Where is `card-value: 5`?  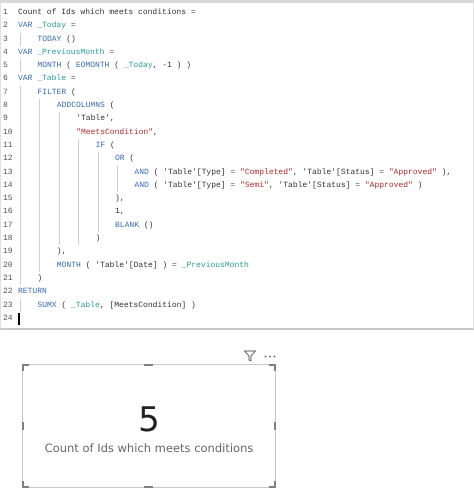 card-value: 5 is located at coordinates (149, 420).